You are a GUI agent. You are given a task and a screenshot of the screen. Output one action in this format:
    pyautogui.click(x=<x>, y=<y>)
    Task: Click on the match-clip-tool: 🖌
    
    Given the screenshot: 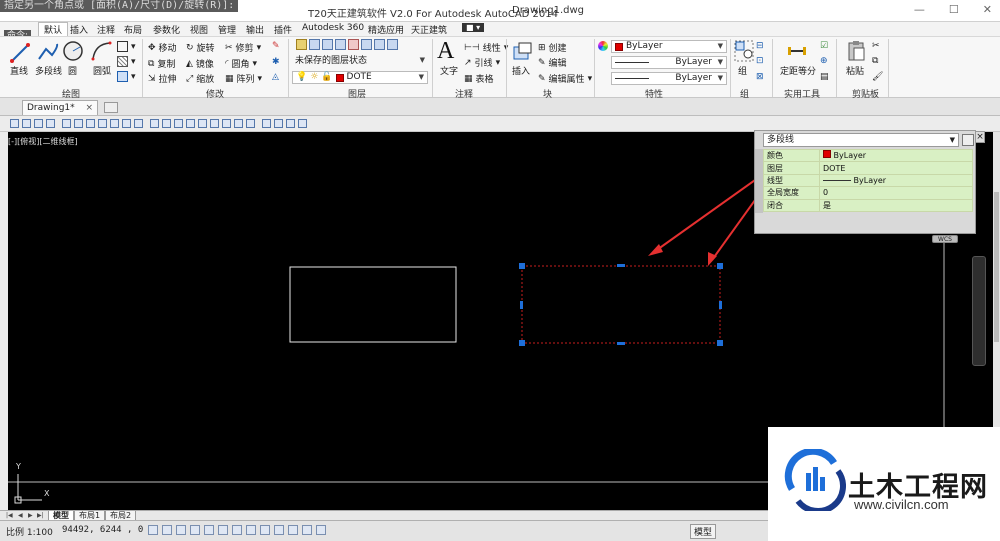 What is the action you would take?
    pyautogui.click(x=877, y=77)
    